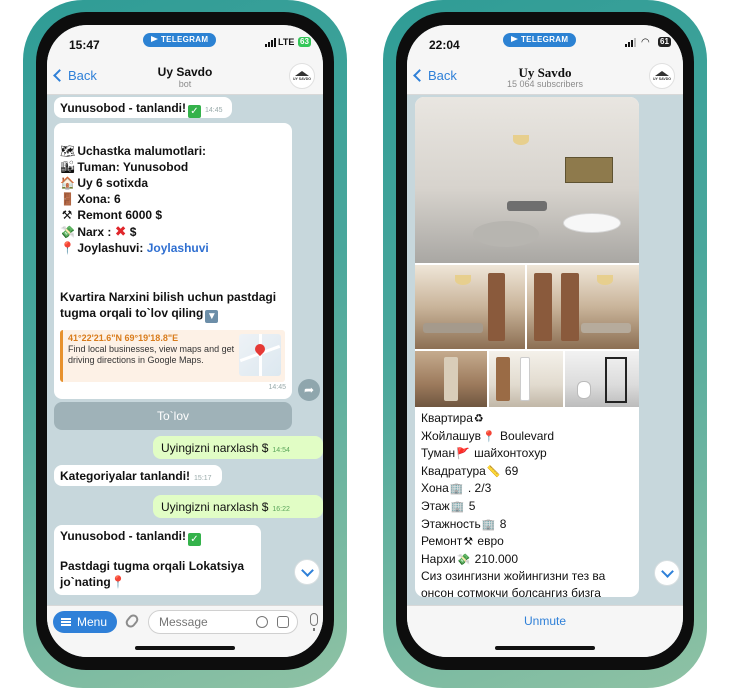 Image resolution: width=730 pixels, height=698 pixels. What do you see at coordinates (212, 316) in the screenshot?
I see `down-arrow-icon: ▼` at bounding box center [212, 316].